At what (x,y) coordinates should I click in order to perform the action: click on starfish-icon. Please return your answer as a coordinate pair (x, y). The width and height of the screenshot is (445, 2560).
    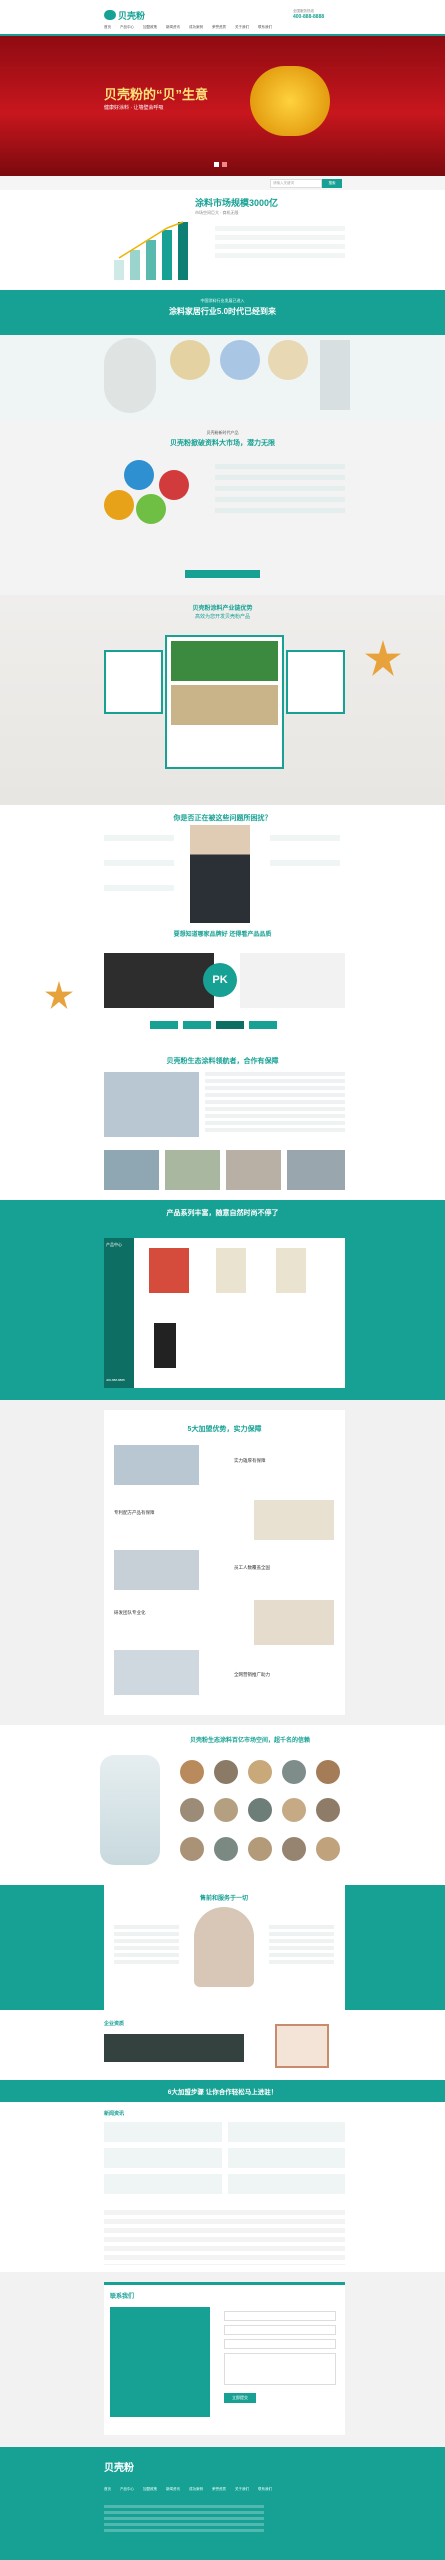
    Looking at the image, I should click on (383, 658).